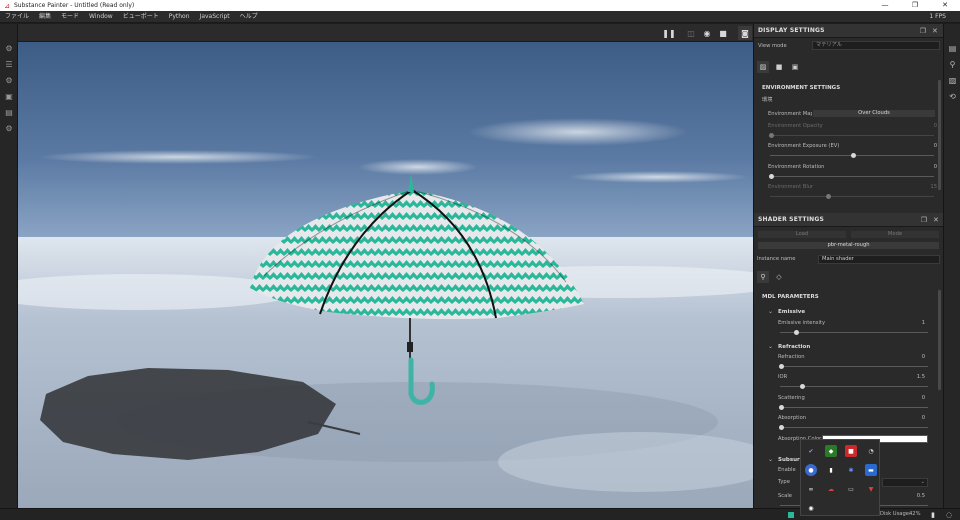 Image resolution: width=960 pixels, height=520 pixels. I want to click on shader-settings-header: SHADER SETTINGS ❐ ✕, so click(849, 220).